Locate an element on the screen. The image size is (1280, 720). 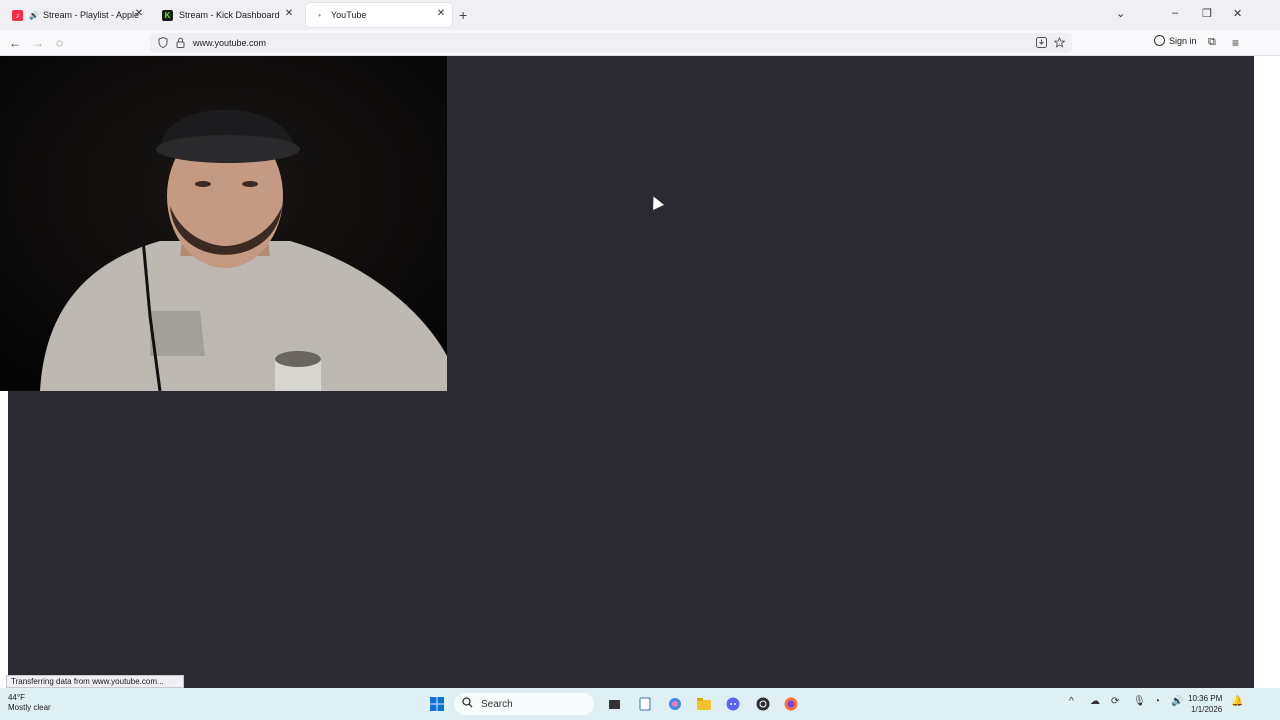
search-label: Search is located at coordinates (497, 704).